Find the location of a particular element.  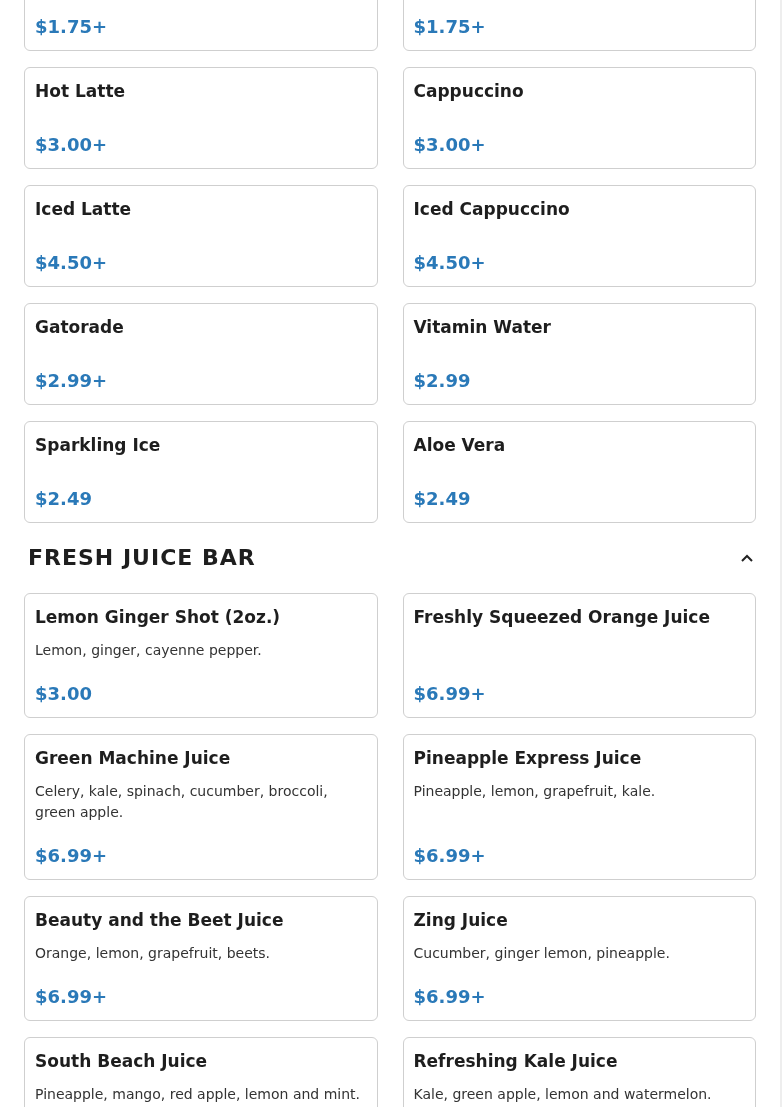

menu-item-card: Aloe Vera $2.49 is located at coordinates (579, 472).